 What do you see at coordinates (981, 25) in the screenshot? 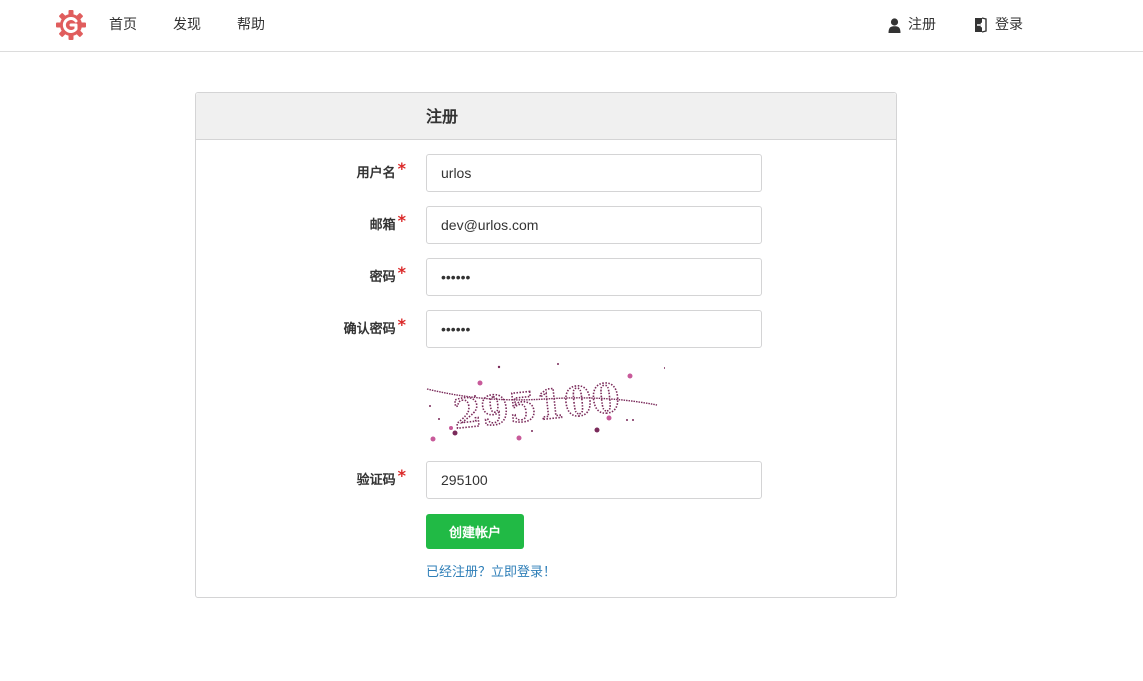
I see `sign-in-icon` at bounding box center [981, 25].